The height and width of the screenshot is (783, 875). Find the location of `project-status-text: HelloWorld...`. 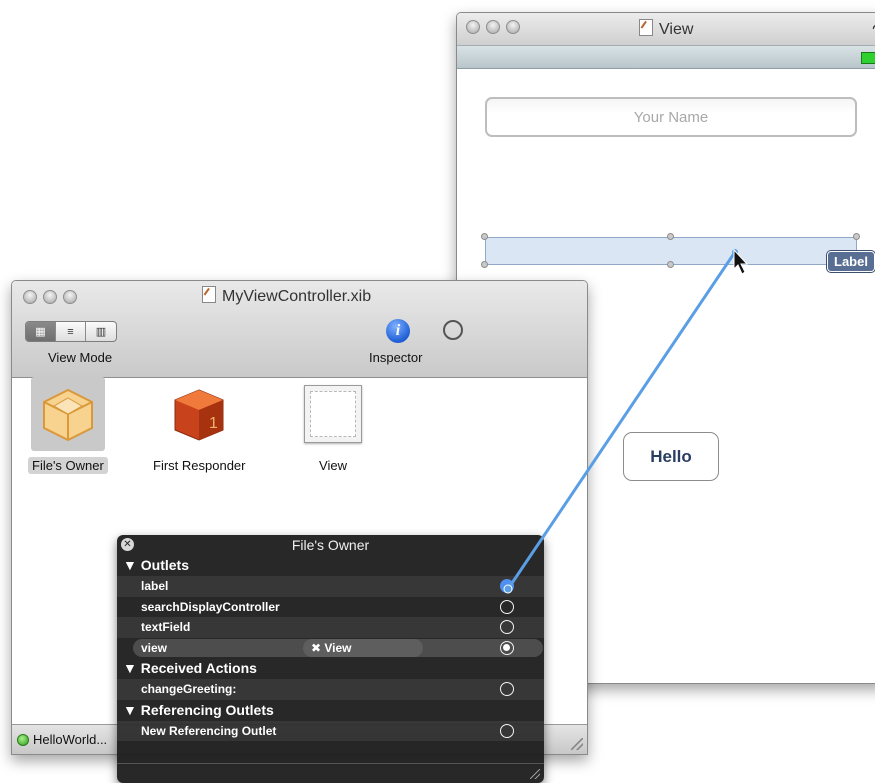

project-status-text: HelloWorld... is located at coordinates (70, 739).